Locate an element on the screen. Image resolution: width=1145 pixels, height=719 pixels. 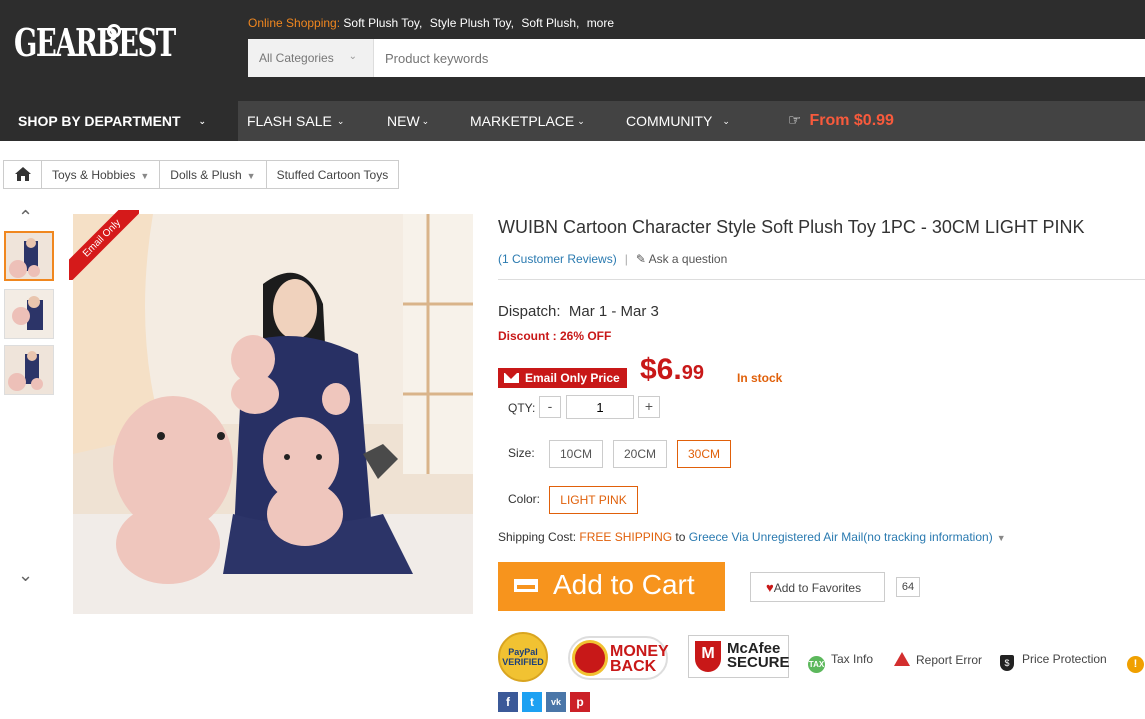
category-select: All Categories ⌄ is located at coordinates (311, 58).